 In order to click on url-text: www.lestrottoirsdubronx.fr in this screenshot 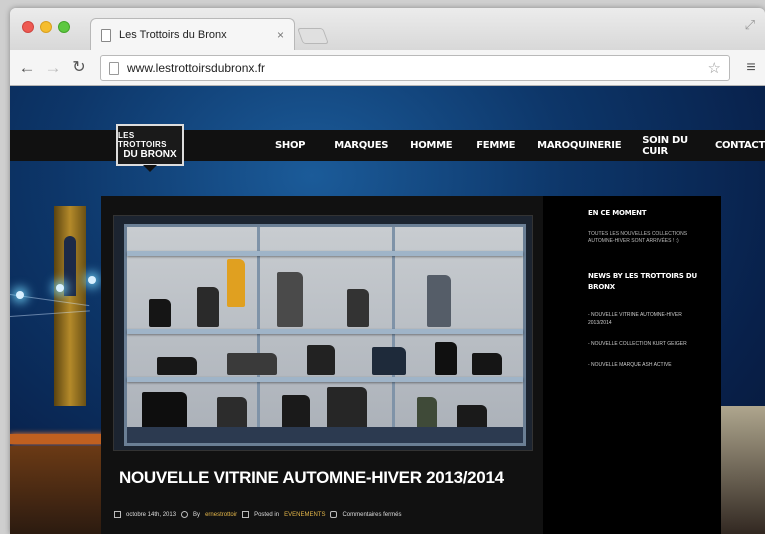, I will do `click(413, 68)`.